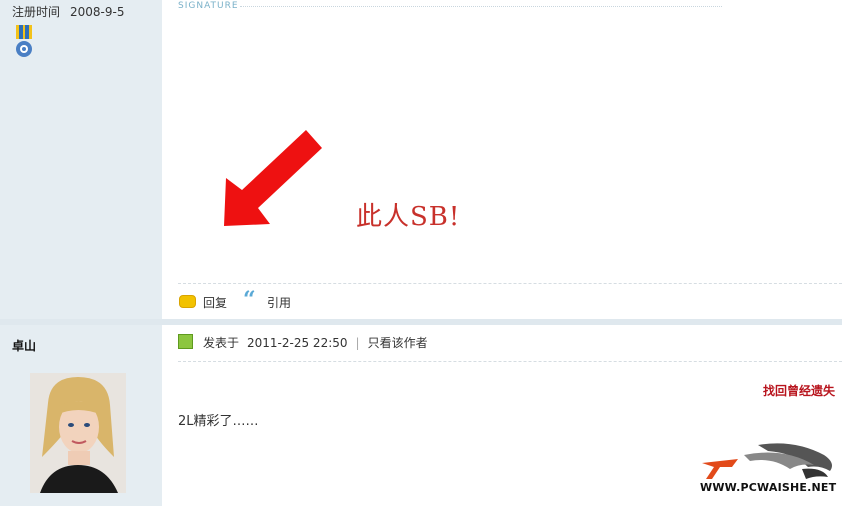 This screenshot has height=506, width=842. What do you see at coordinates (24, 345) in the screenshot?
I see `username-link: 卓山` at bounding box center [24, 345].